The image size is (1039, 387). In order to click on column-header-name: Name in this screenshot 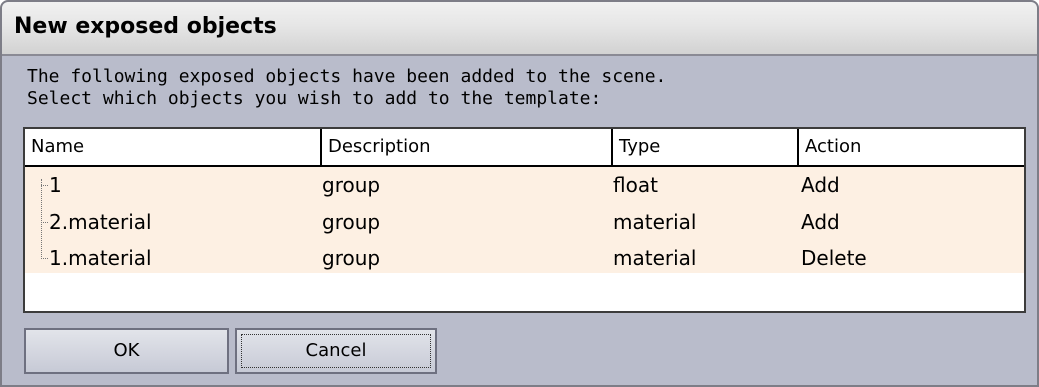, I will do `click(173, 147)`.